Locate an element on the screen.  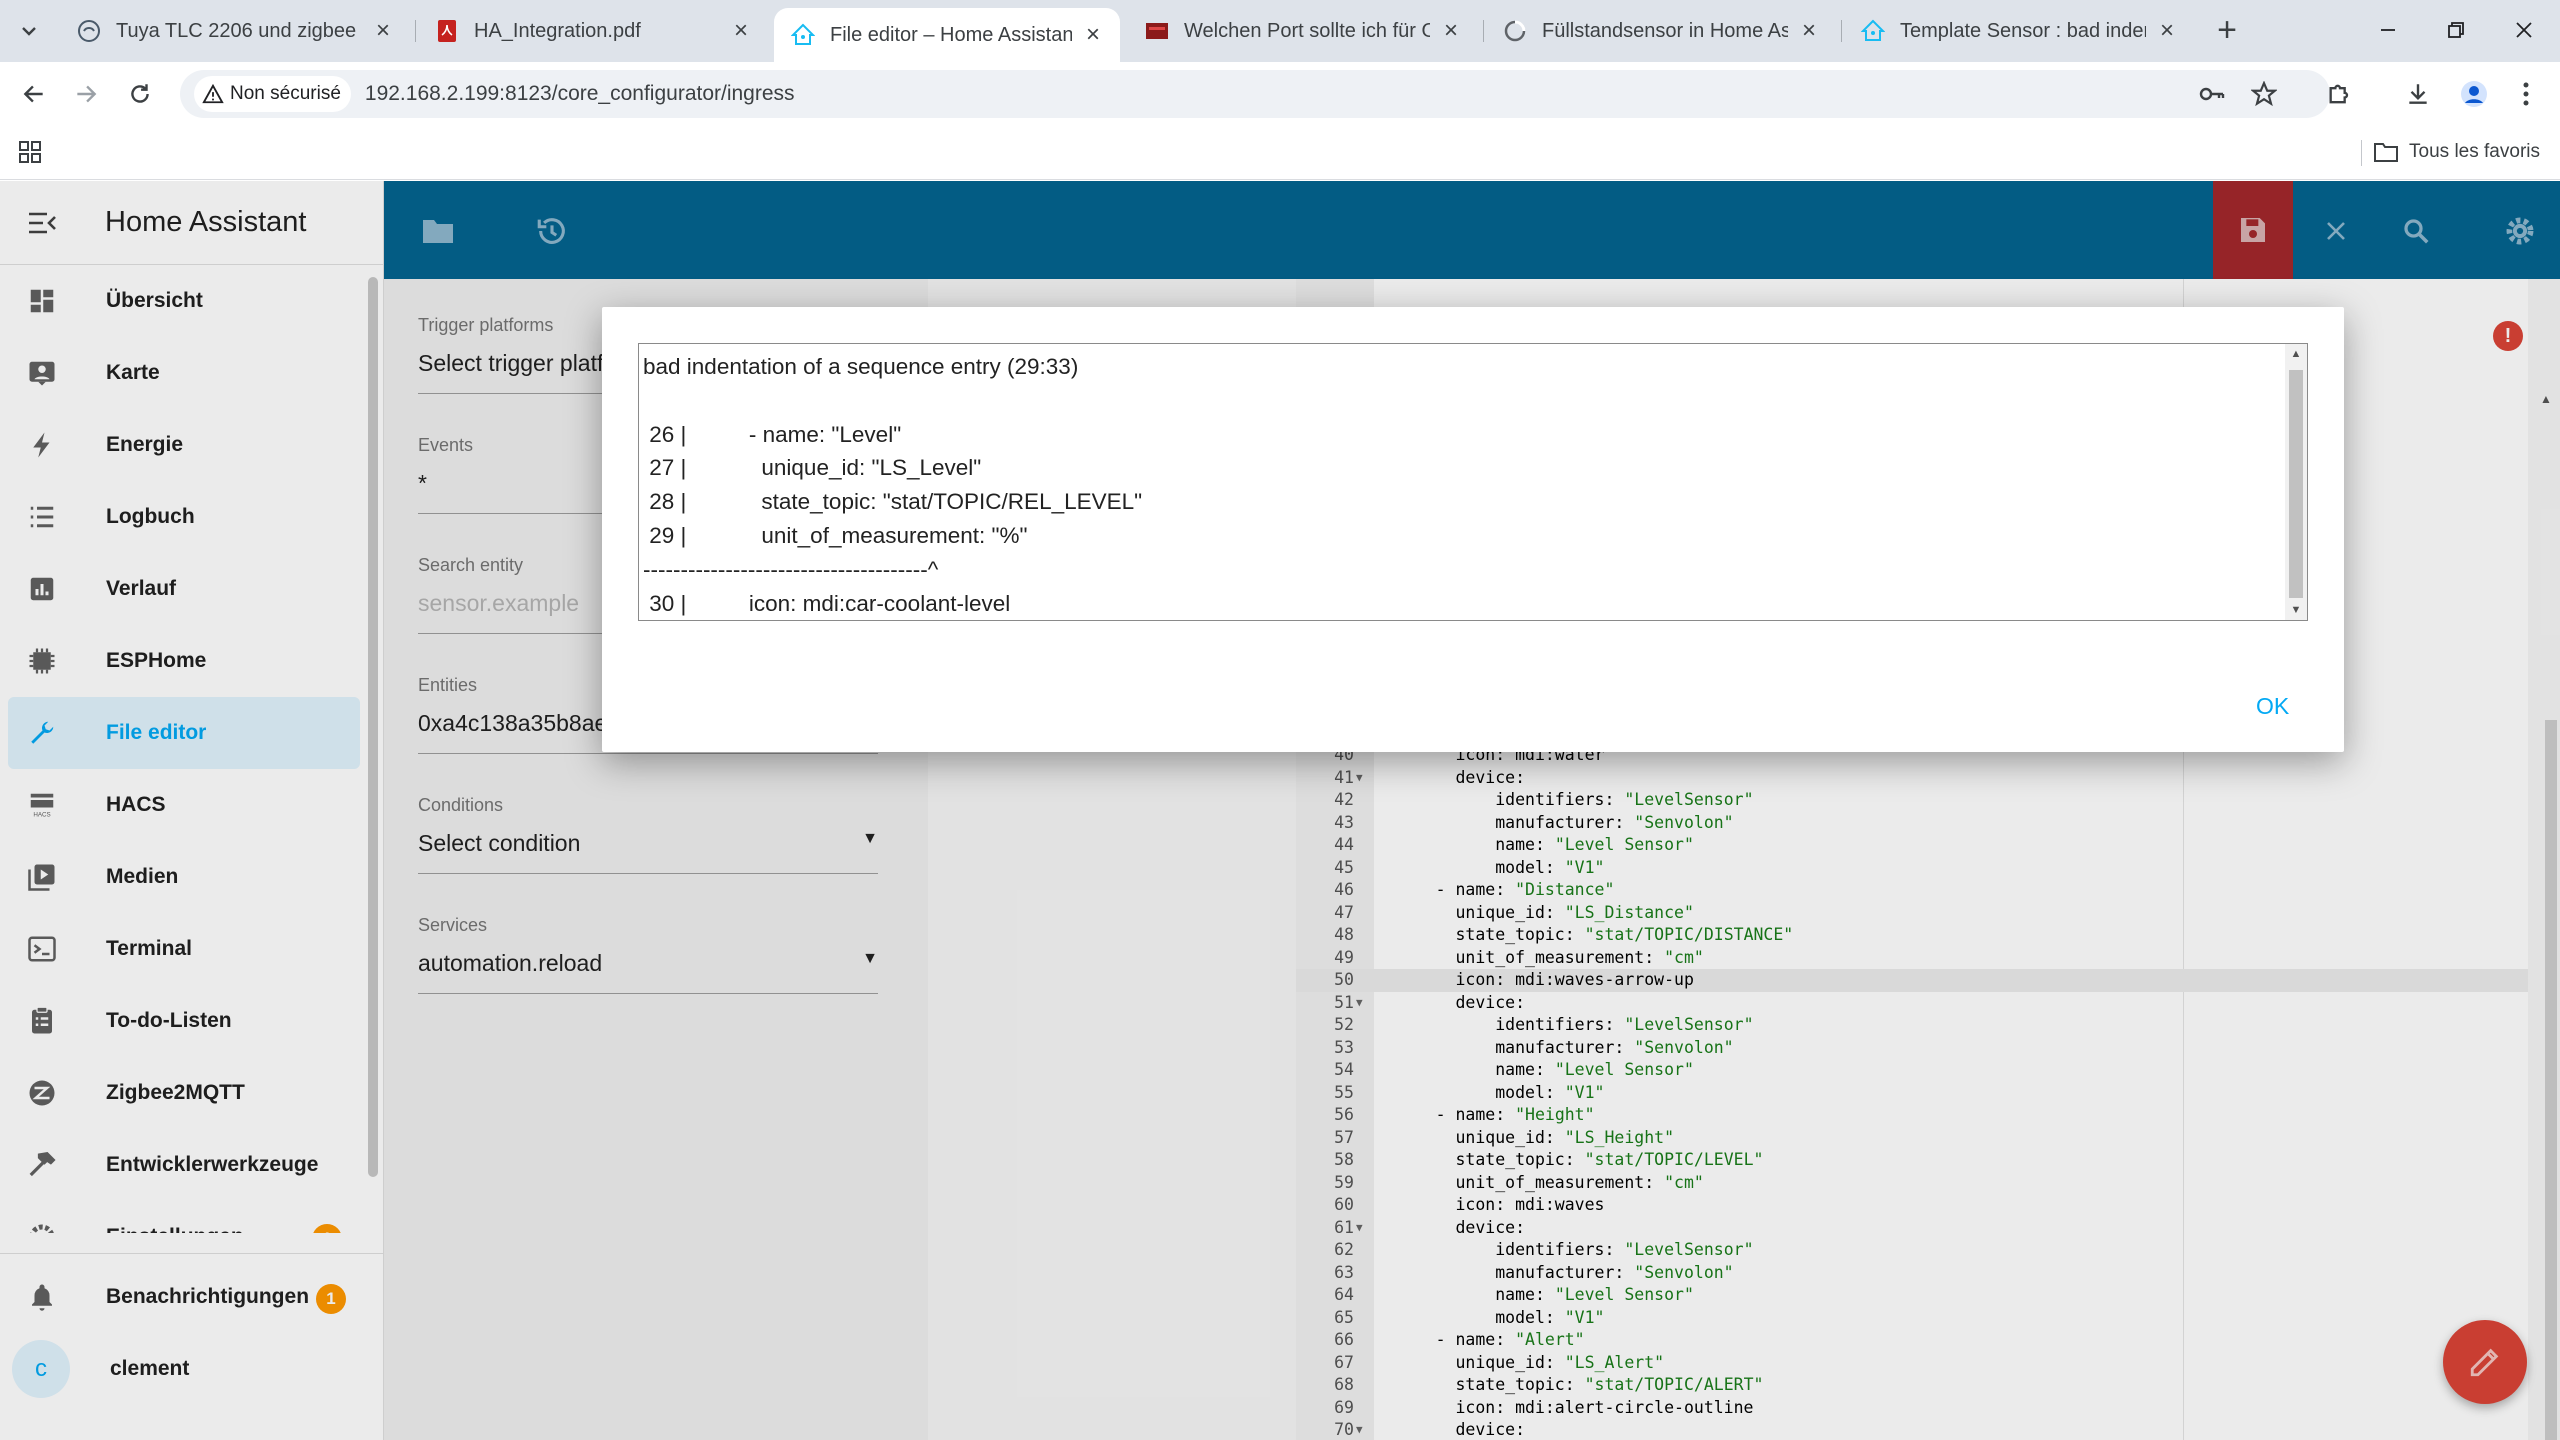
minimize-icon is located at coordinates (2388, 30).